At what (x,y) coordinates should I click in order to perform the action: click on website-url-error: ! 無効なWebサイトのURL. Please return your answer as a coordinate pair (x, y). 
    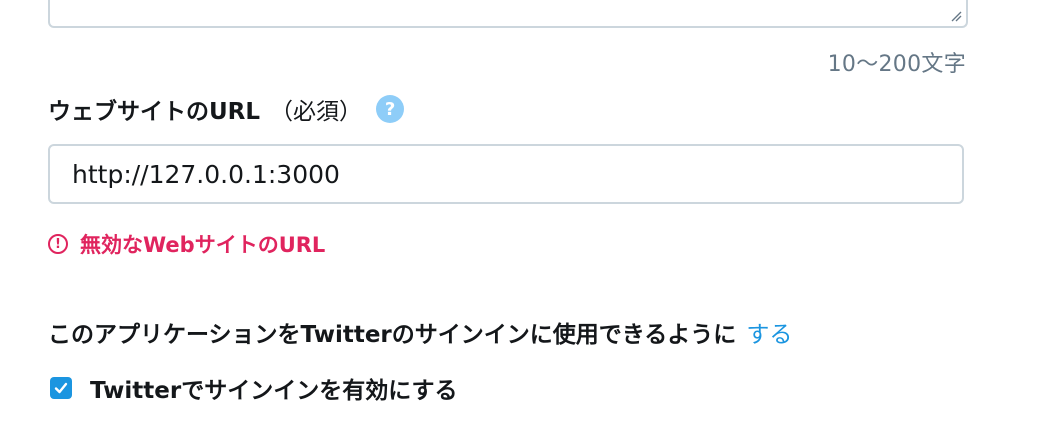
    Looking at the image, I should click on (186, 244).